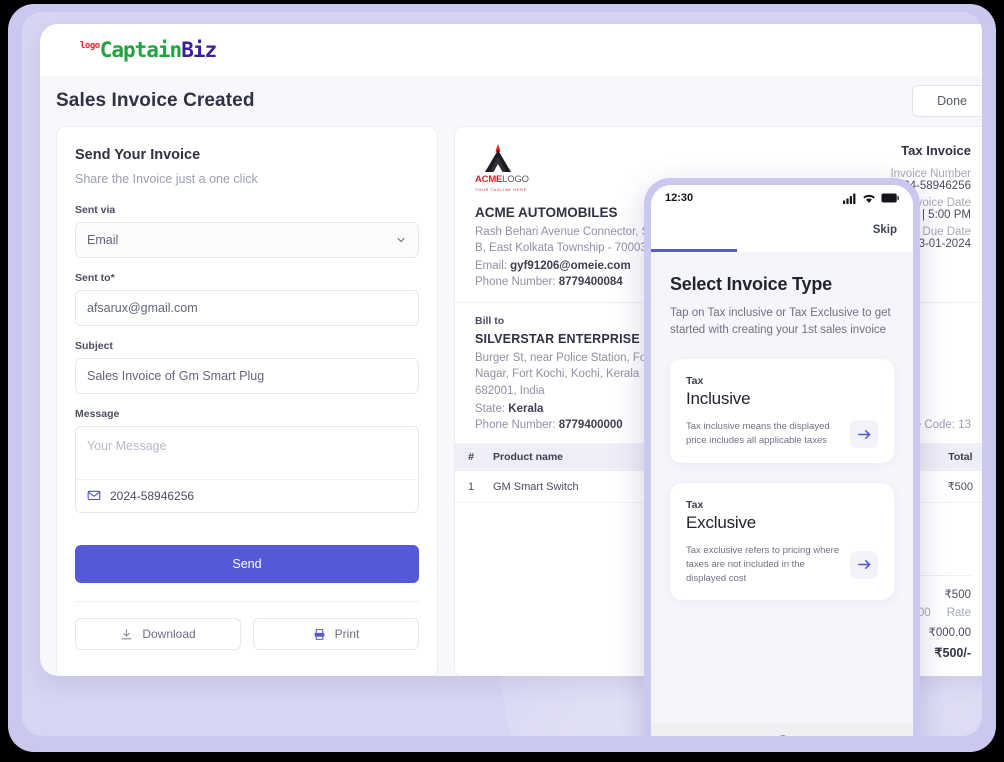  I want to click on buyer-state-label: State:, so click(490, 409).